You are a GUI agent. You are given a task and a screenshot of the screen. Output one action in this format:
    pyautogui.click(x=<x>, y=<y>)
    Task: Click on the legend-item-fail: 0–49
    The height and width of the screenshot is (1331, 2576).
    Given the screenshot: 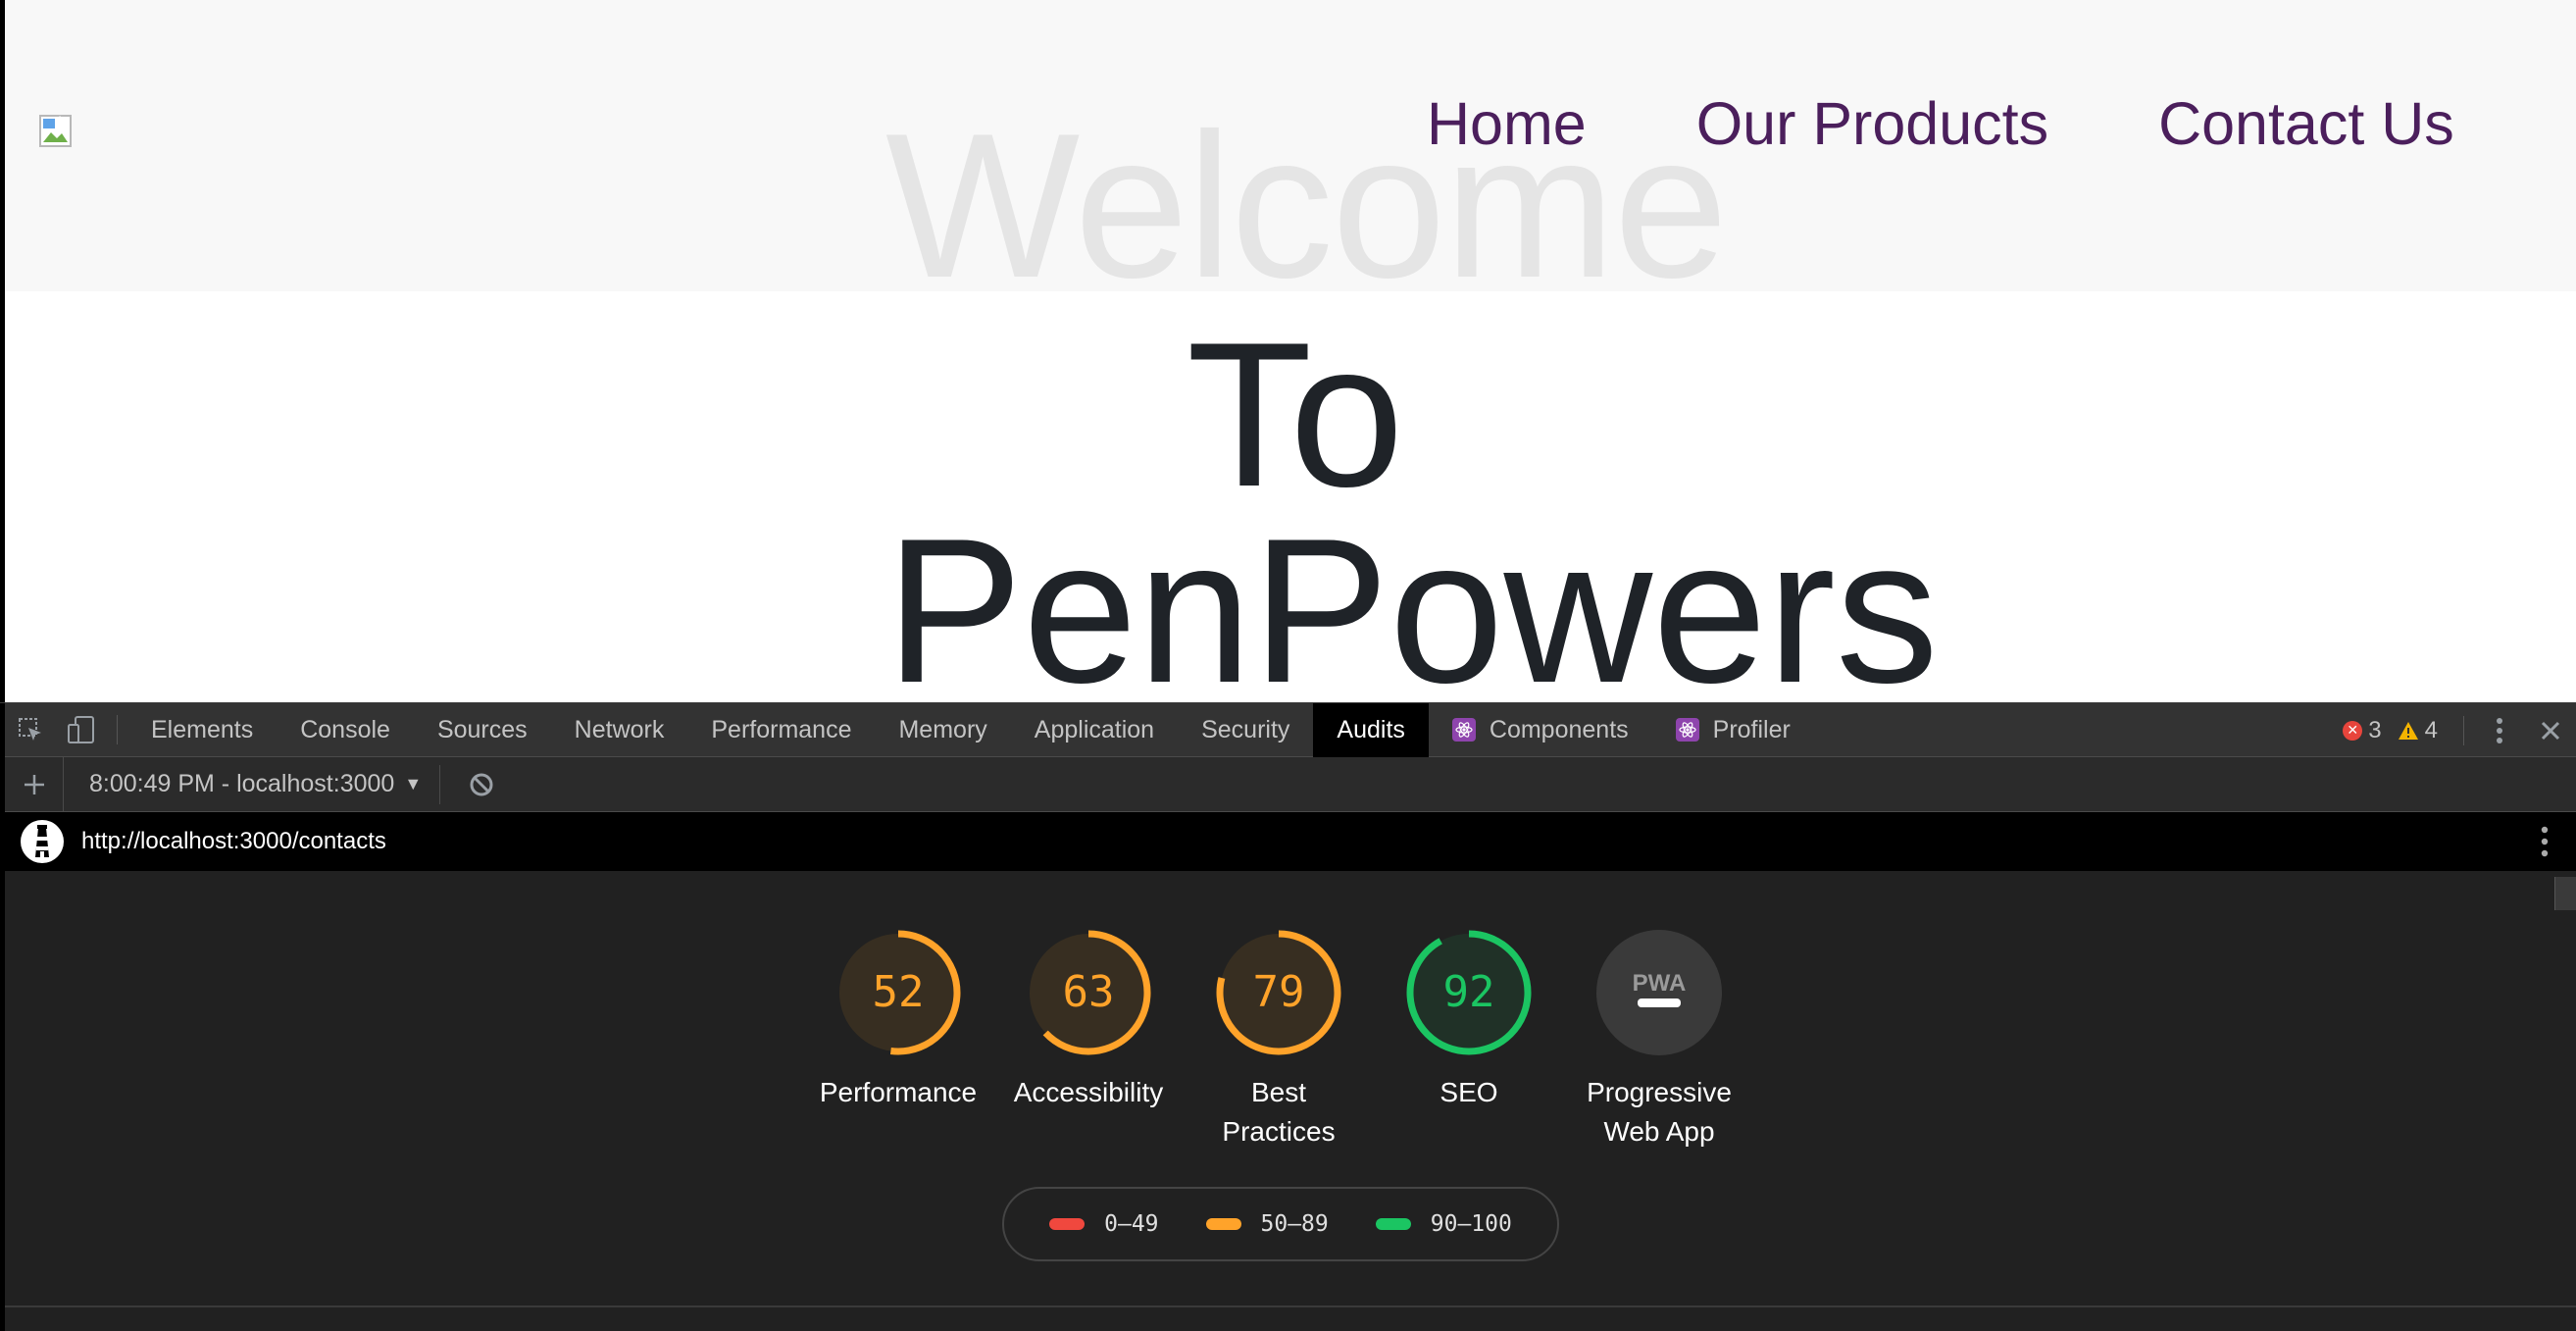 What is the action you would take?
    pyautogui.click(x=1104, y=1224)
    